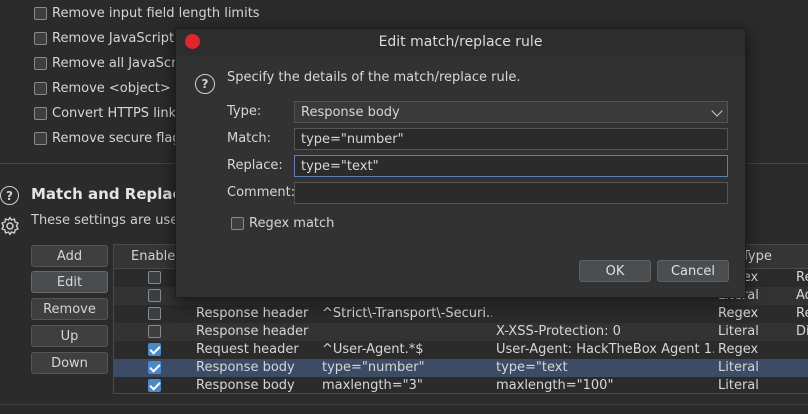  Describe the element at coordinates (244, 111) in the screenshot. I see `type-label: Type:` at that location.